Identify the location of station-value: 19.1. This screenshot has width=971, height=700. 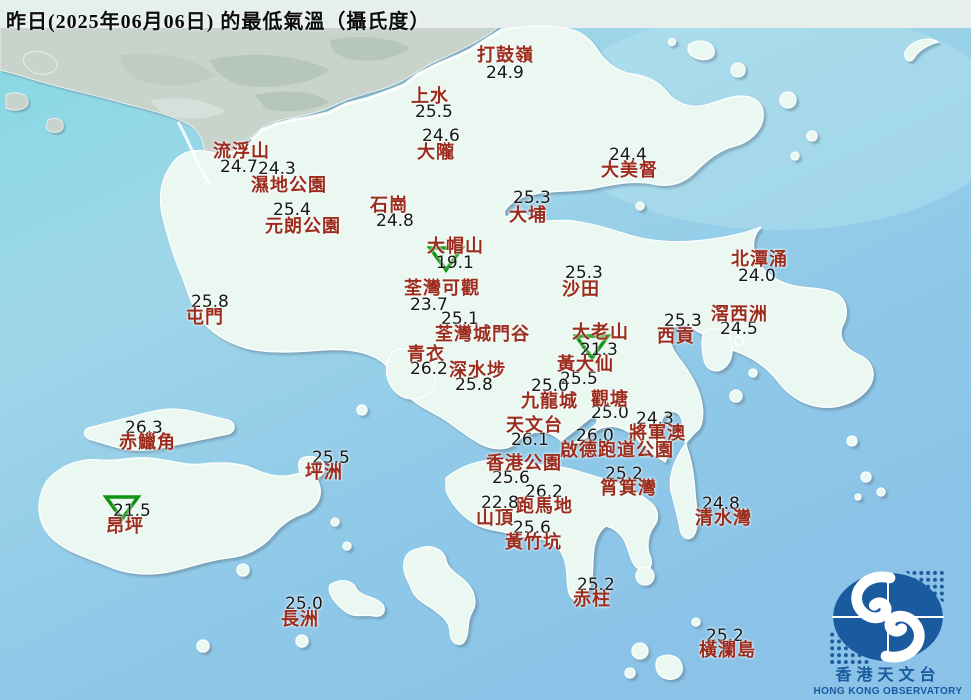
(455, 263).